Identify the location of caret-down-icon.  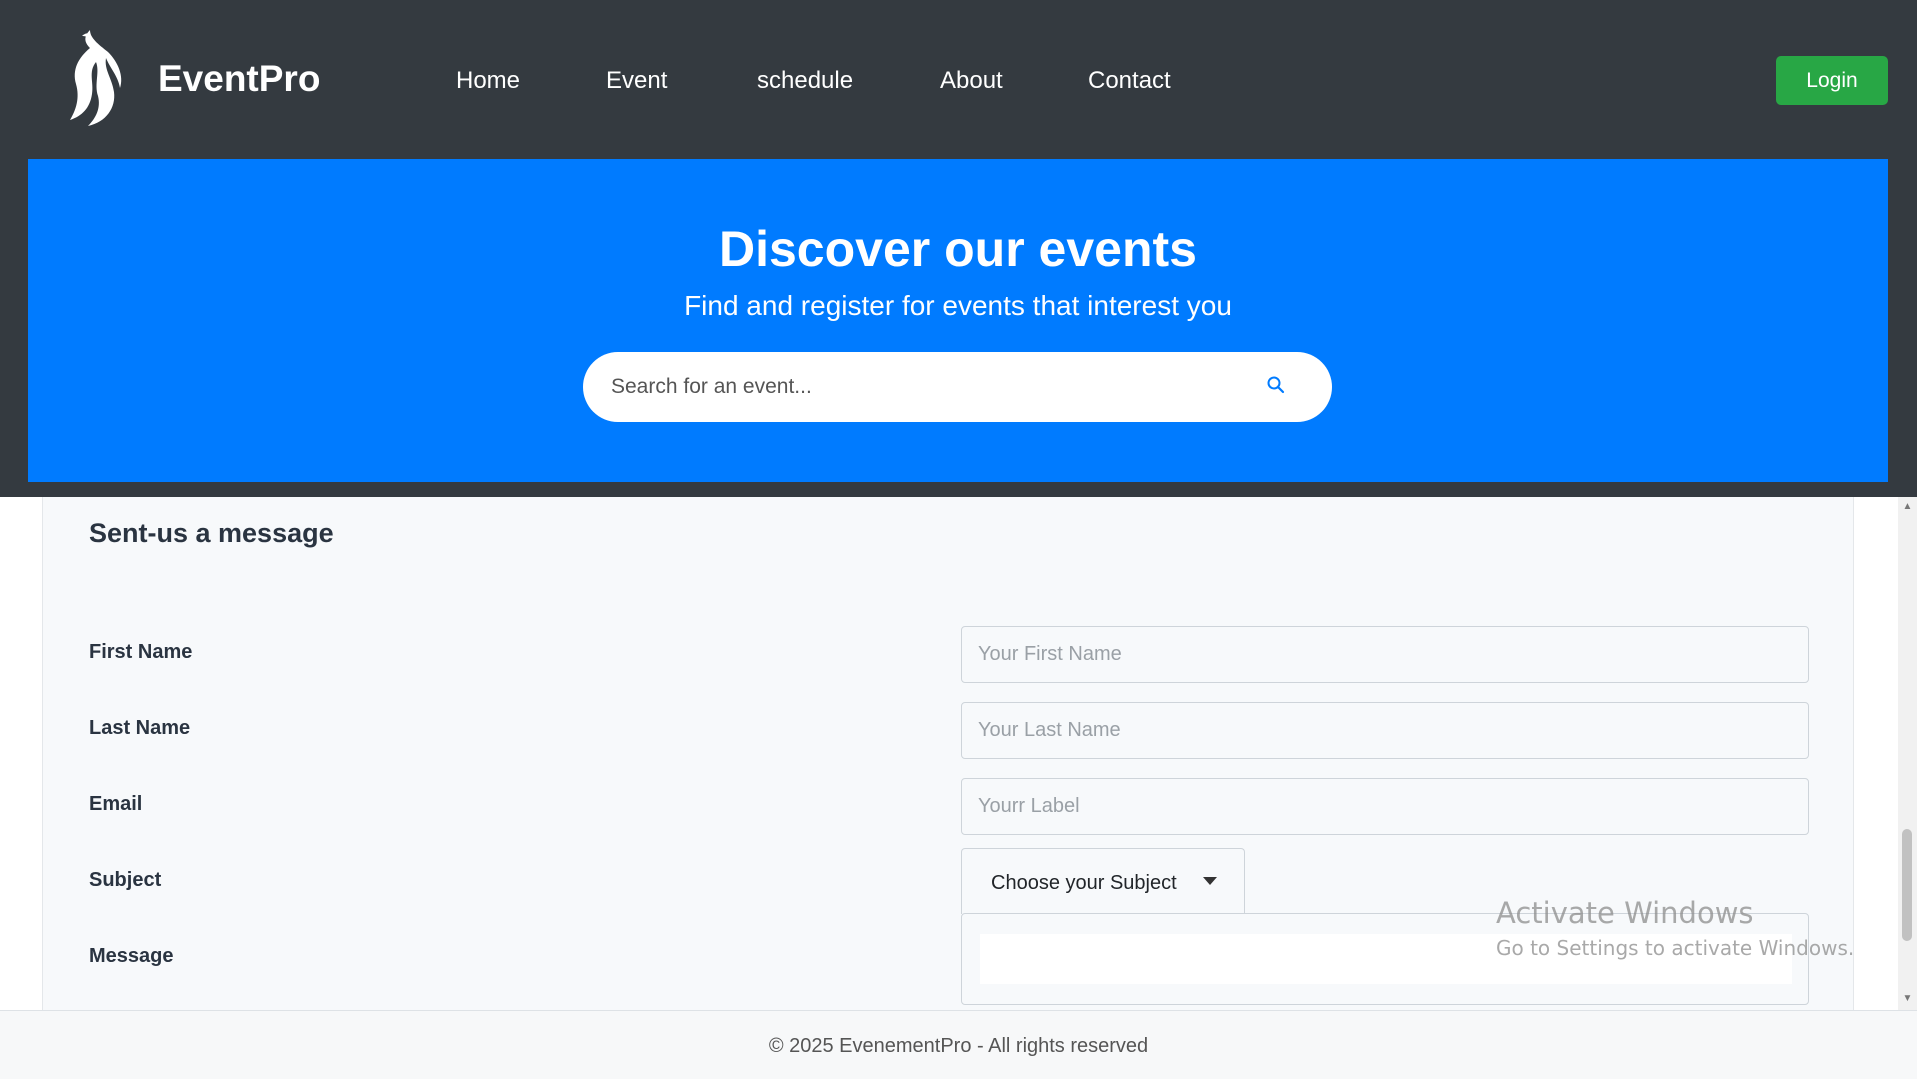
(1210, 881).